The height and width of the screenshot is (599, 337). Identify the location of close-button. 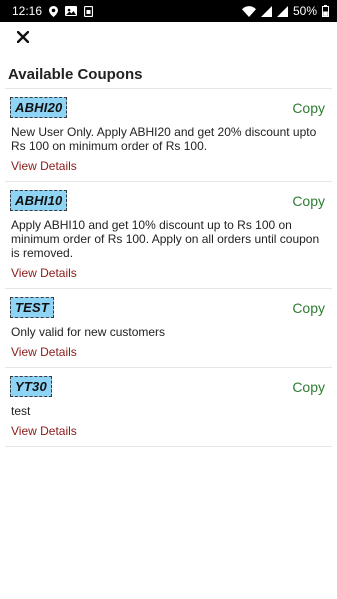
(23, 39).